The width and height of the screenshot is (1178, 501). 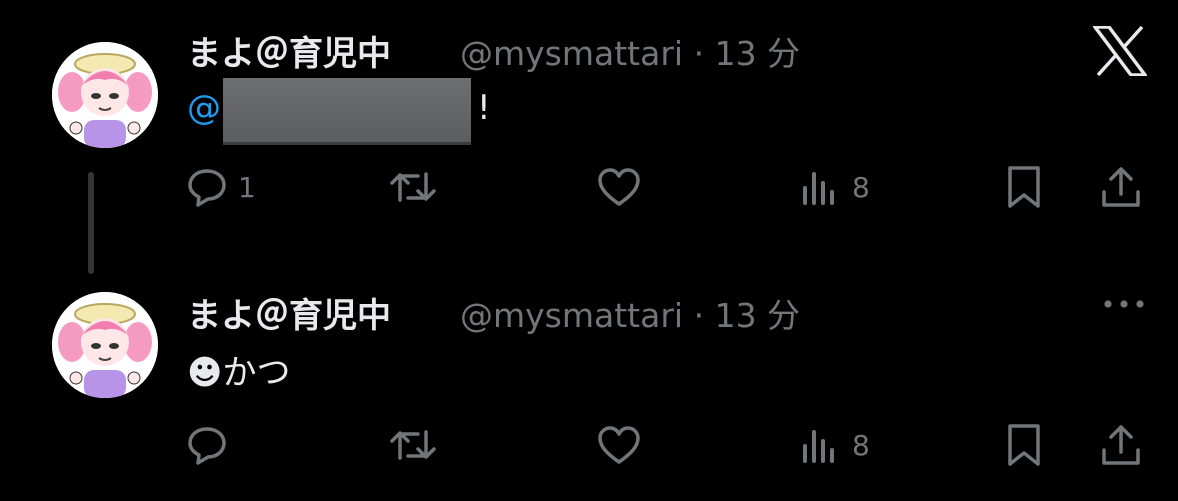 What do you see at coordinates (247, 187) in the screenshot?
I see `reply-count: 1` at bounding box center [247, 187].